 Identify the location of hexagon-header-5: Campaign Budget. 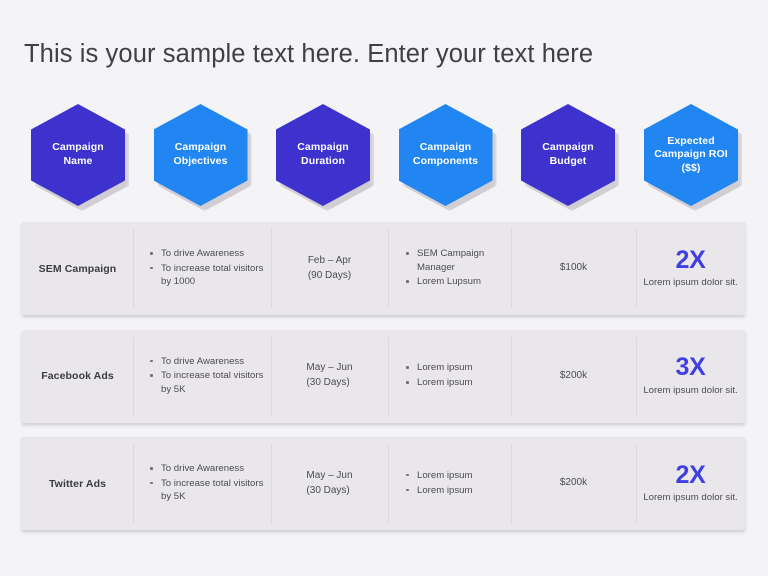
(570, 157).